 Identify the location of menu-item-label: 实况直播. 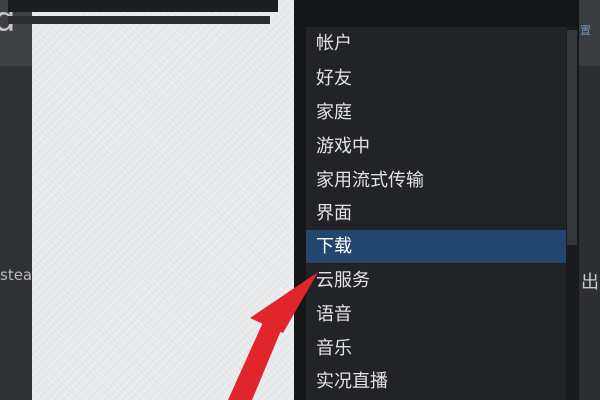
(352, 381).